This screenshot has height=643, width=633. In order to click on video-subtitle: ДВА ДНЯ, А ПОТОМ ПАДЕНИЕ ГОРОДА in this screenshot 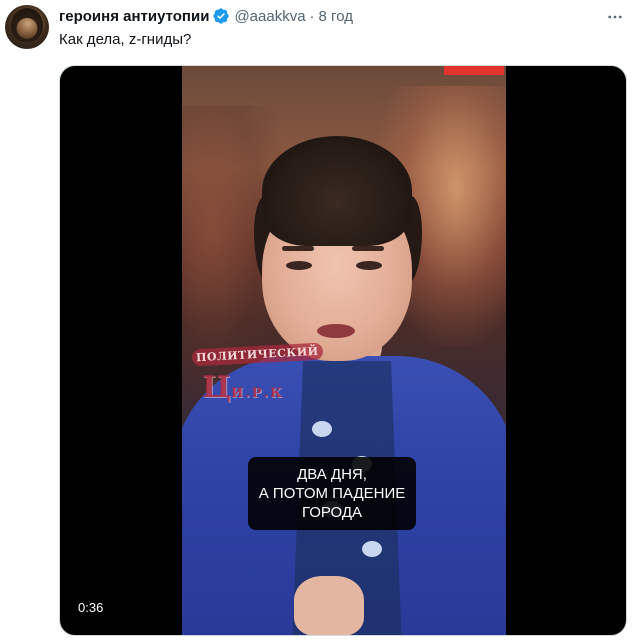, I will do `click(332, 493)`.